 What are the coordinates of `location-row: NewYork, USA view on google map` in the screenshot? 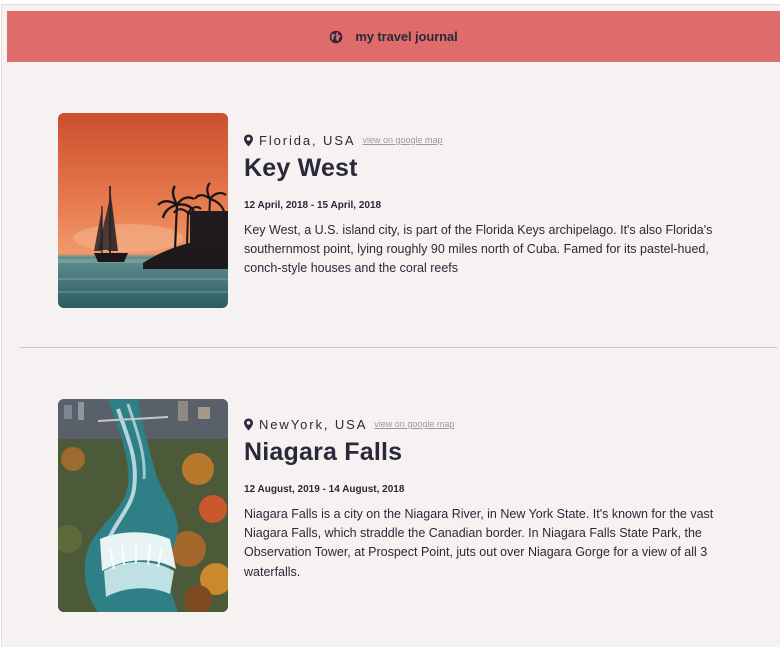 It's located at (494, 424).